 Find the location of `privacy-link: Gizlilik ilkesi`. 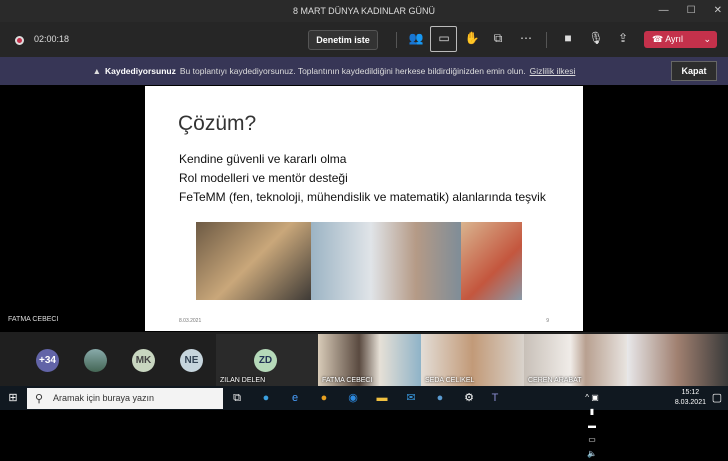

privacy-link: Gizlilik ilkesi is located at coordinates (553, 71).